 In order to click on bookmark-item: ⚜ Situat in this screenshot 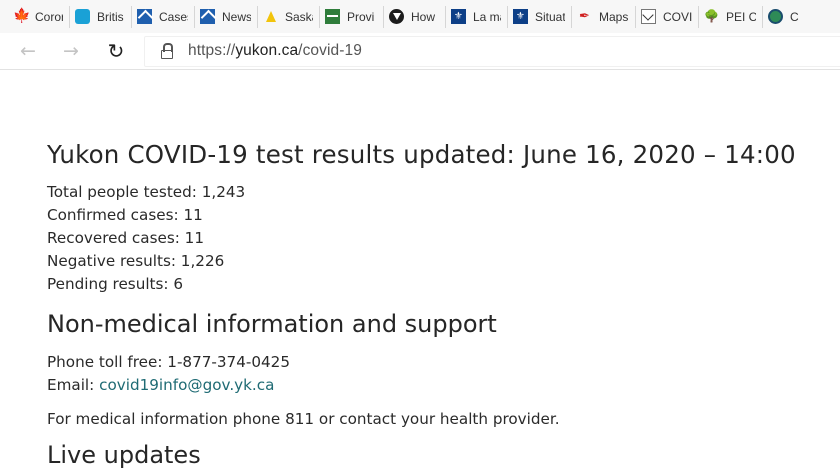, I will do `click(540, 16)`.